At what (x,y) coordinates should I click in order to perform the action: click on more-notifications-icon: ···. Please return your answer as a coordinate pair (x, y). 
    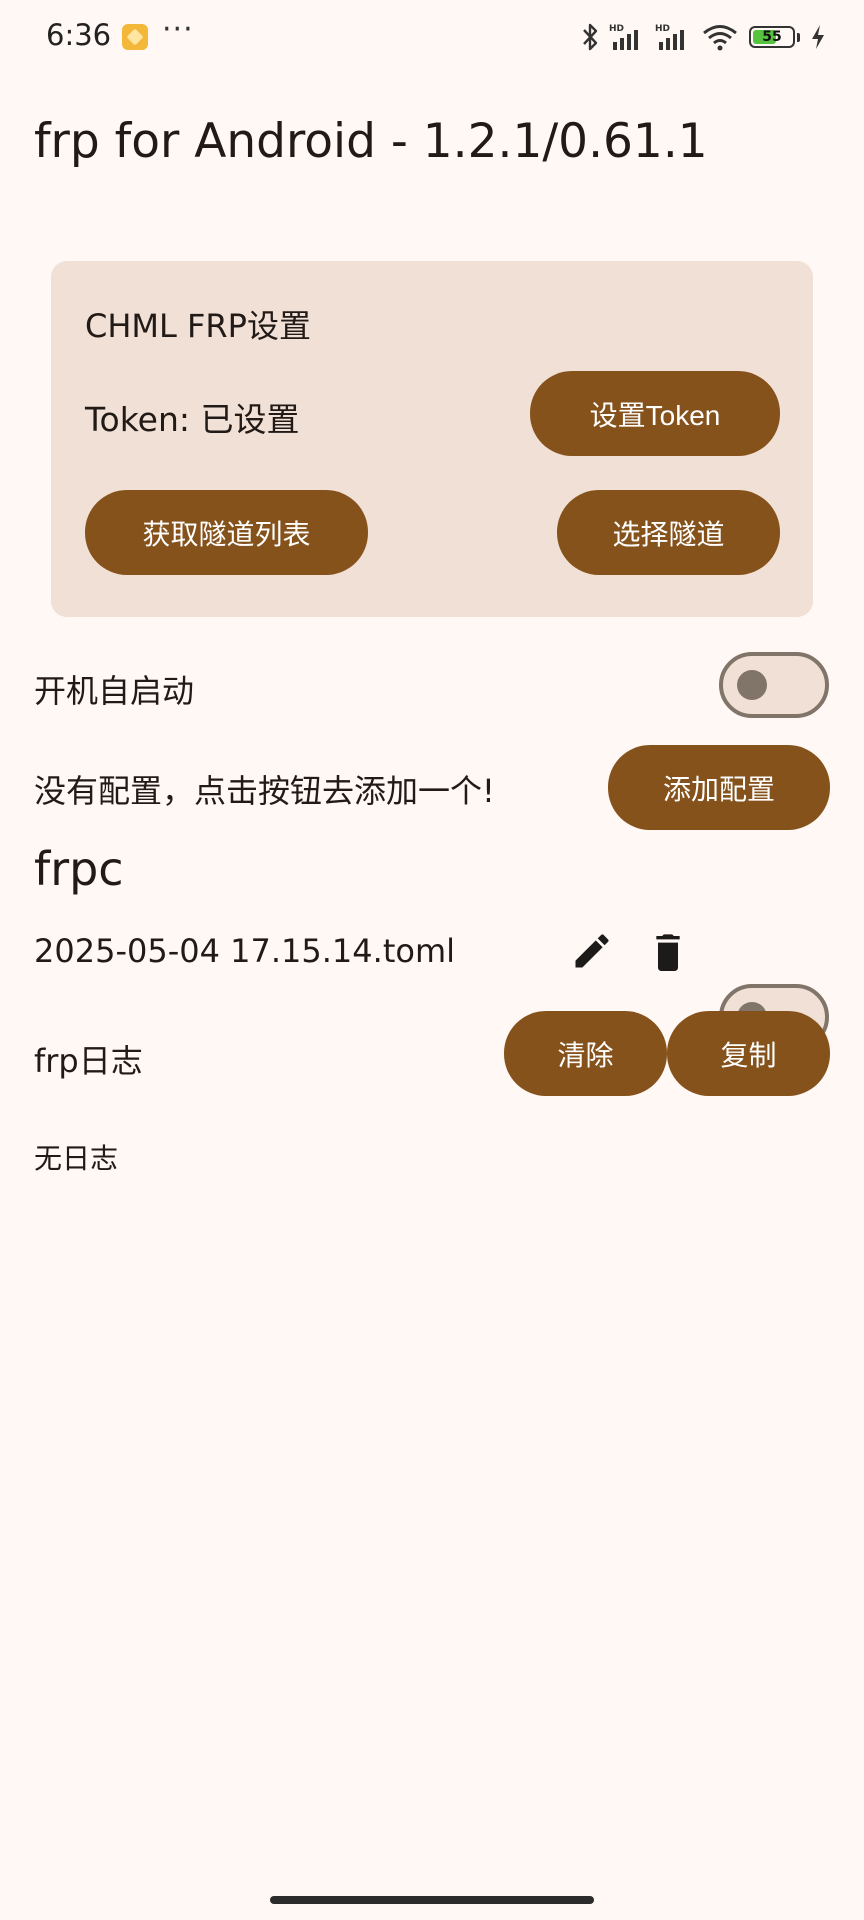
    Looking at the image, I should click on (178, 29).